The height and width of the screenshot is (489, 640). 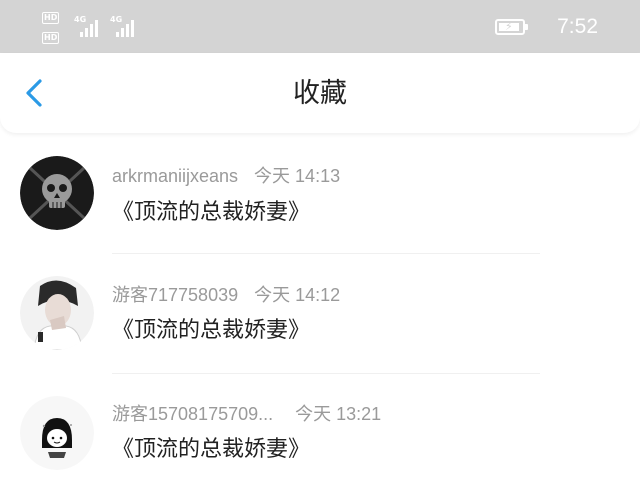 I want to click on status-left-group: HD HD 4G 4G, so click(x=97, y=28).